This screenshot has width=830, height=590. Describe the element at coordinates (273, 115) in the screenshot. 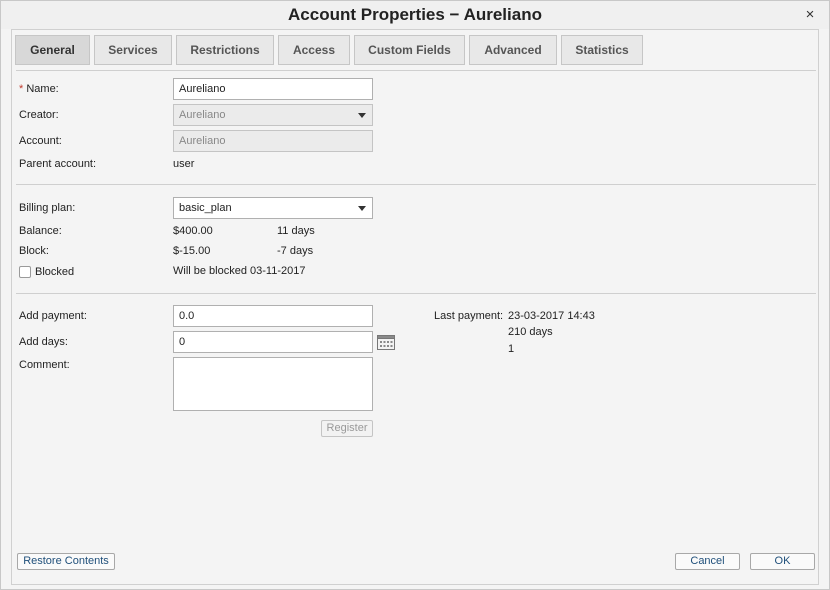

I see `creator-select: Aureliano` at that location.